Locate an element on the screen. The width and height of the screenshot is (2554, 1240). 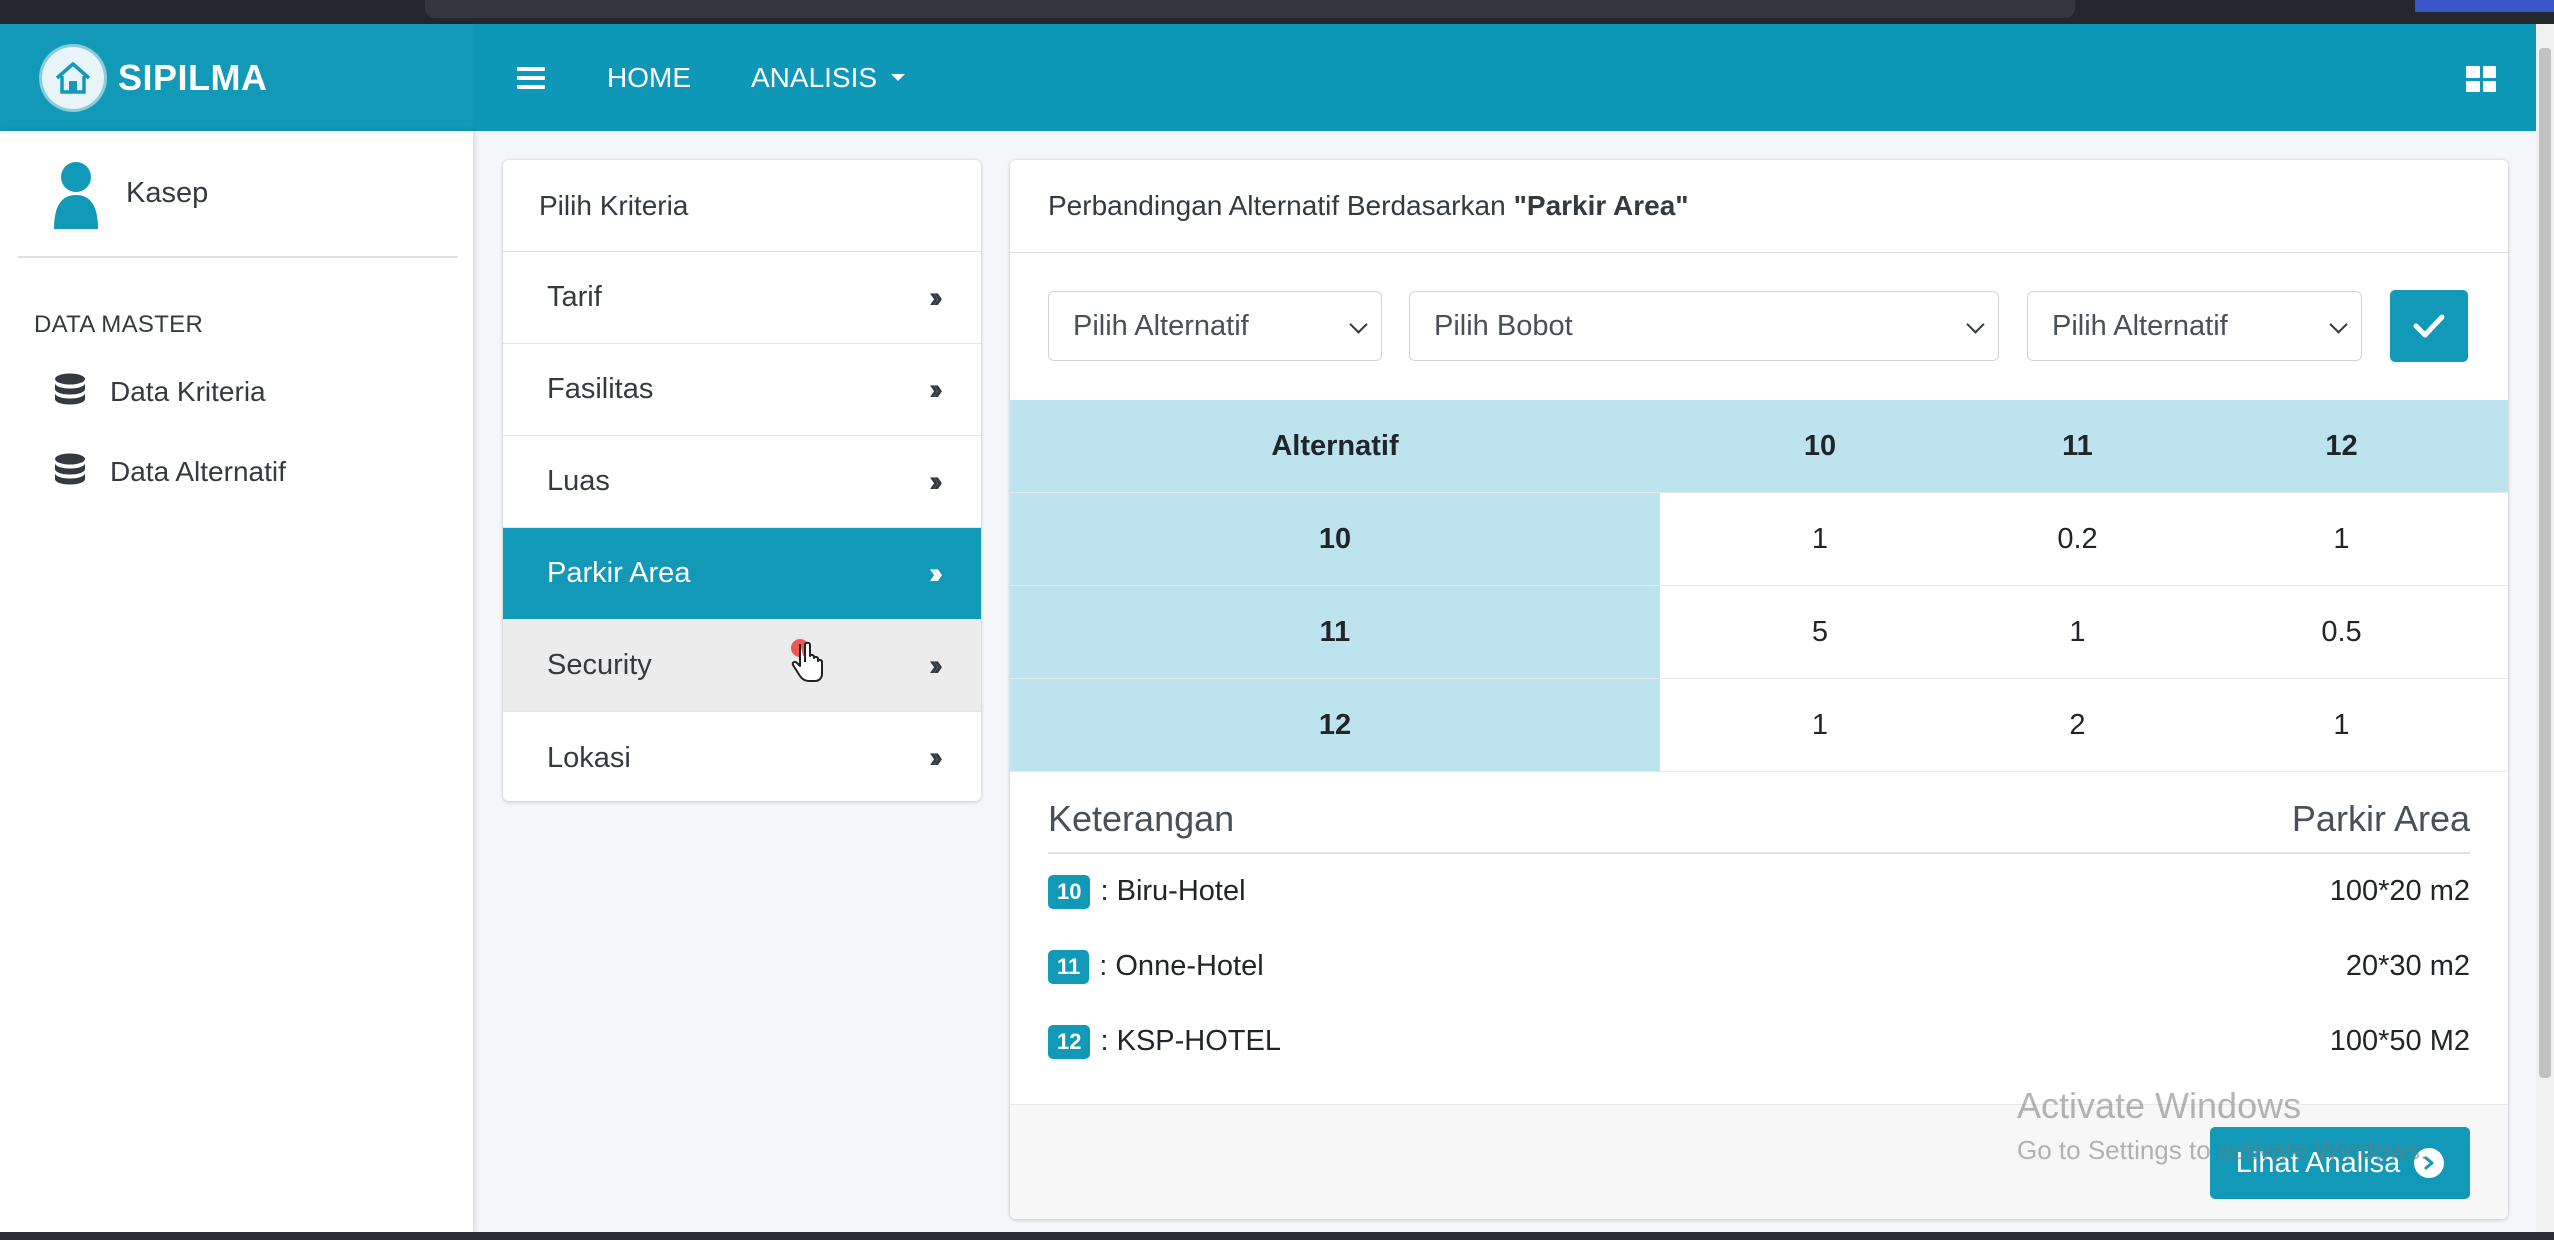
criteria-item-label: Fasilitas is located at coordinates (600, 389).